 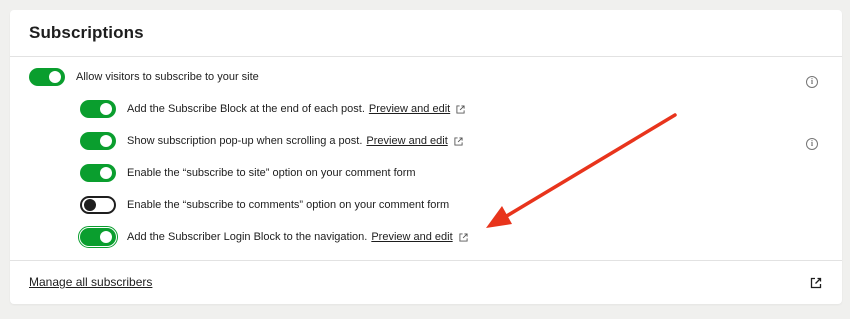 What do you see at coordinates (581, 170) in the screenshot?
I see `red-arrow-annotation` at bounding box center [581, 170].